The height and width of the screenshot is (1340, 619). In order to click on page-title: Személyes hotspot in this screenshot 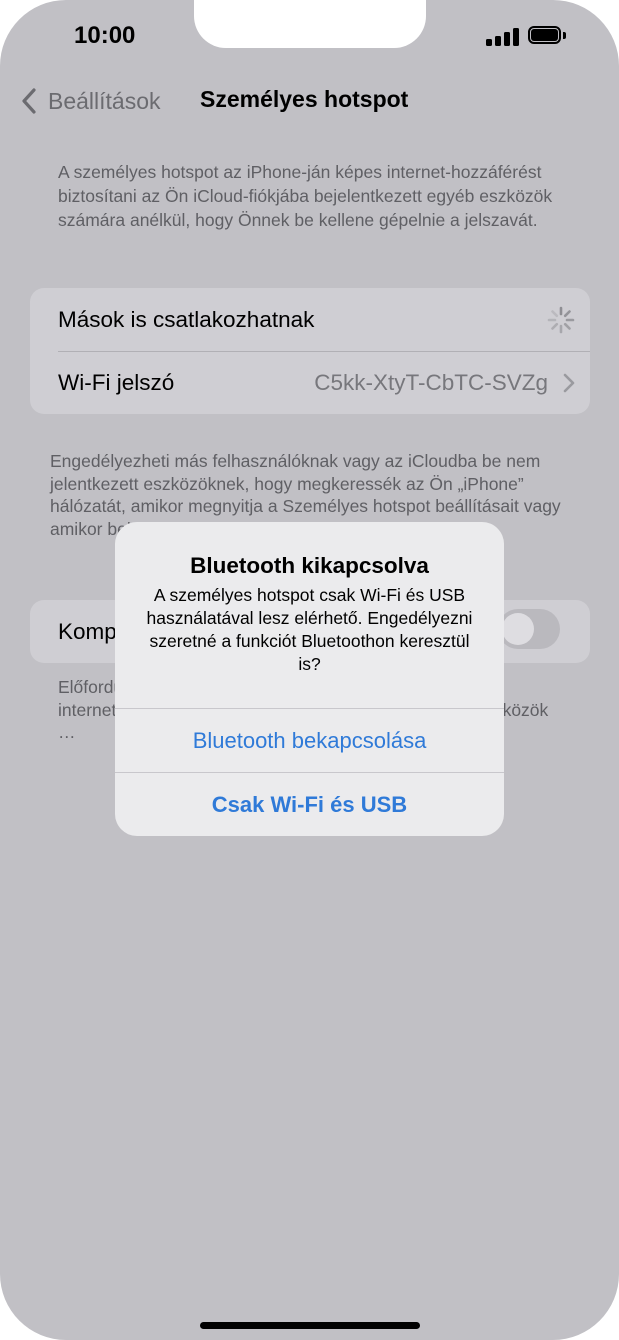, I will do `click(304, 99)`.